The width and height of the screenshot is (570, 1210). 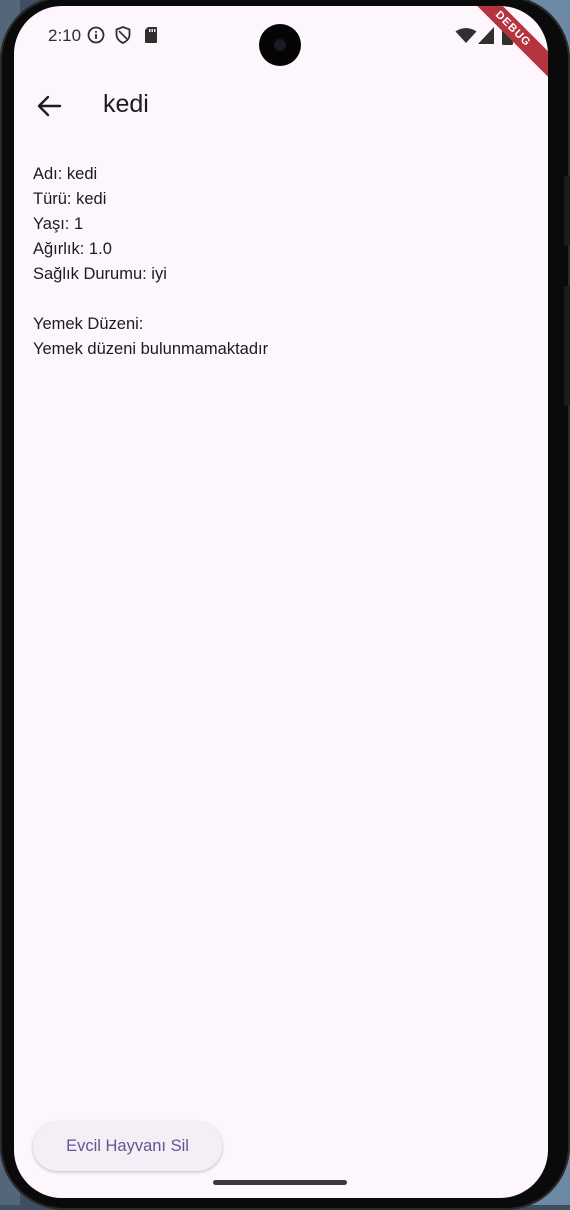 I want to click on status-time: 2:10, so click(x=65, y=35).